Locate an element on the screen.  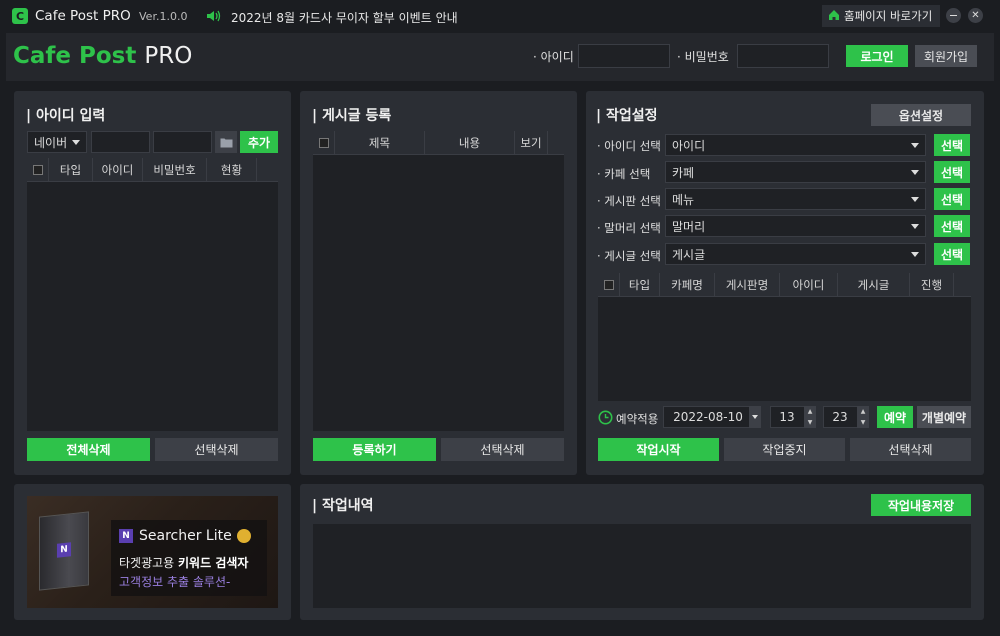
ad-line2: 고객정보 추출 솔루션- is located at coordinates (175, 582).